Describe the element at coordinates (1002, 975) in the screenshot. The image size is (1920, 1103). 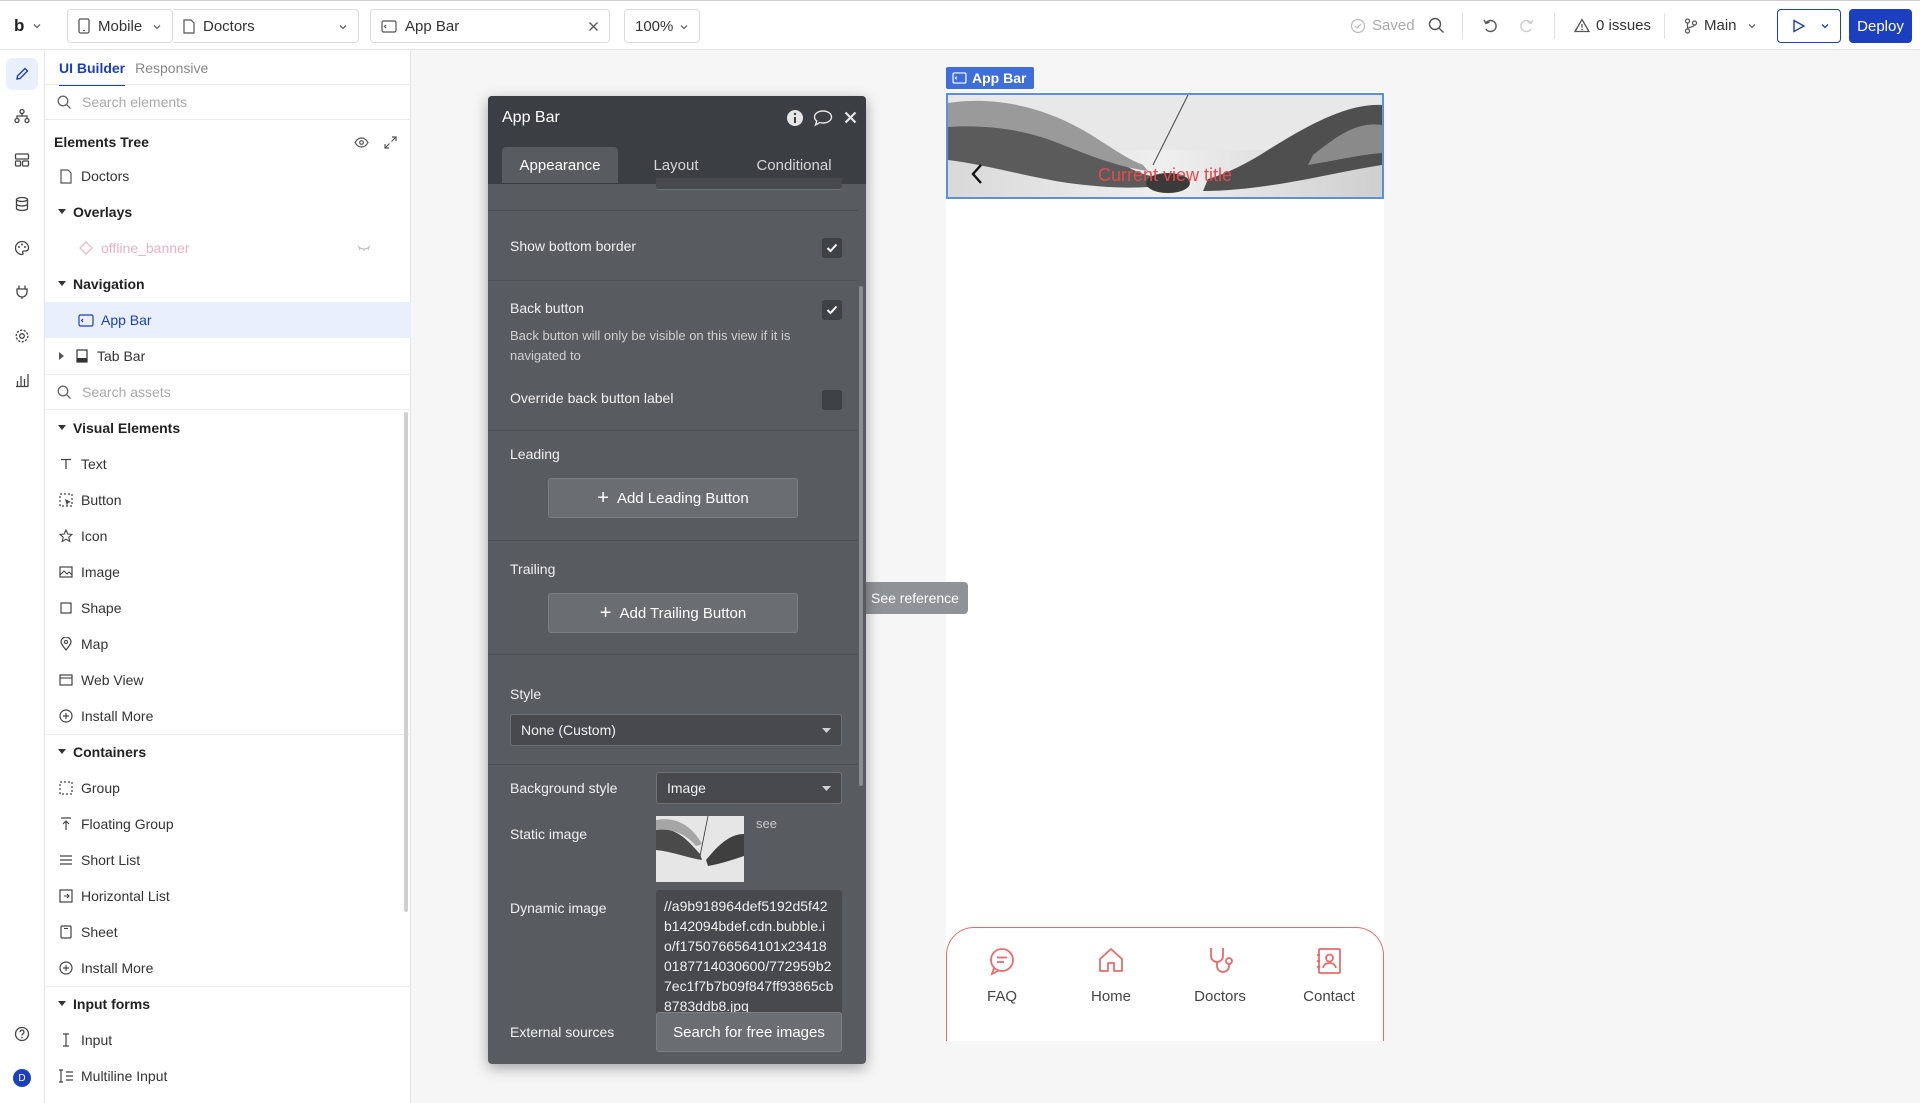
I see `tab-faq: FAQ` at that location.